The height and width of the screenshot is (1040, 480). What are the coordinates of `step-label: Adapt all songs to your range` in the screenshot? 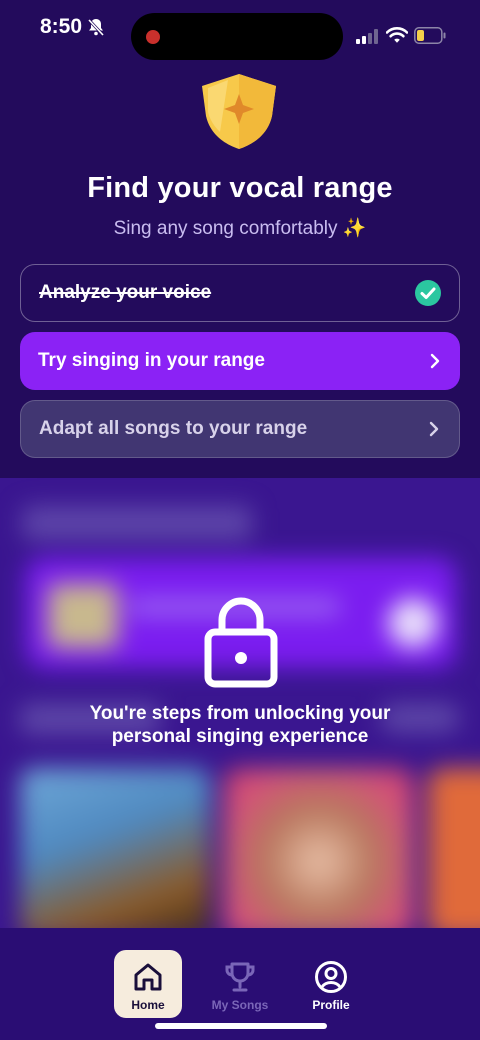 It's located at (173, 428).